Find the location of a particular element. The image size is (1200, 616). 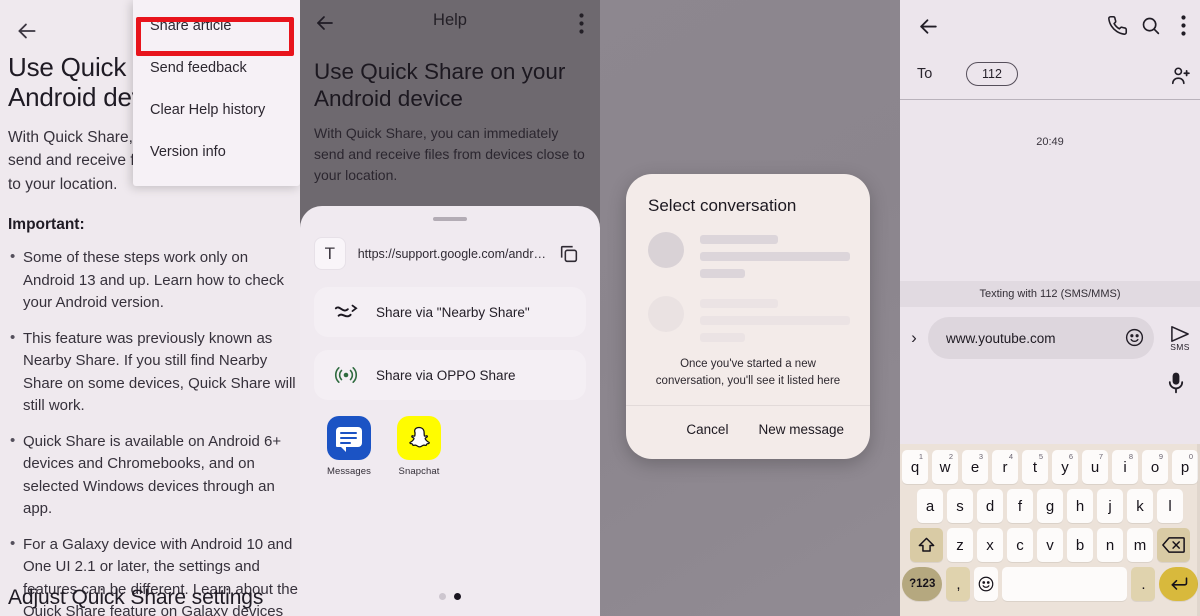

phone-icon is located at coordinates (1117, 25).